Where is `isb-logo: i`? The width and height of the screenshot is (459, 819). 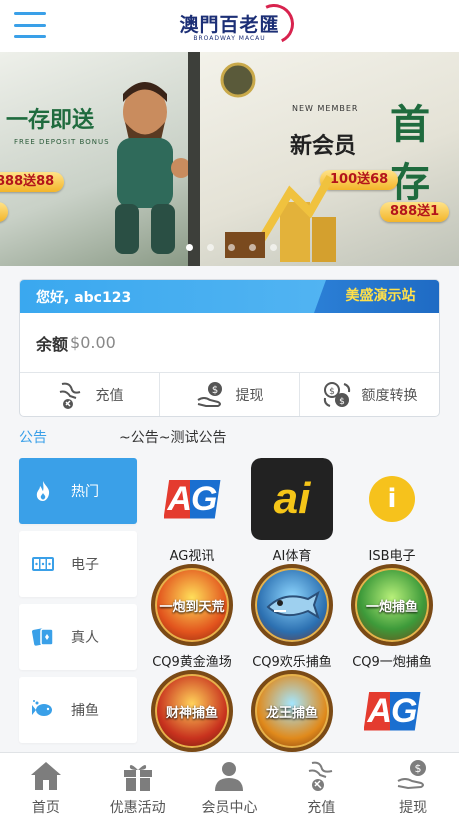 isb-logo: i is located at coordinates (392, 499).